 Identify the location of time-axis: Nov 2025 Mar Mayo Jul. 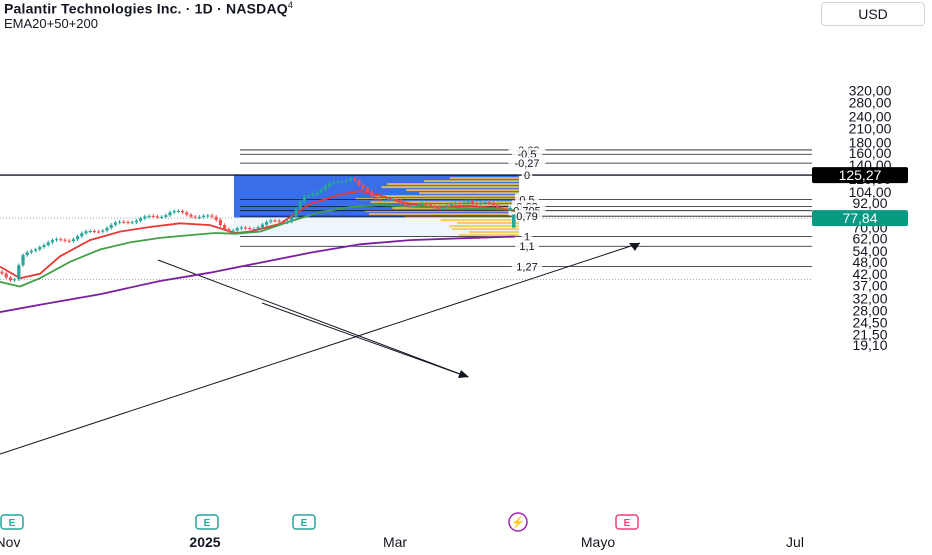
(402, 542).